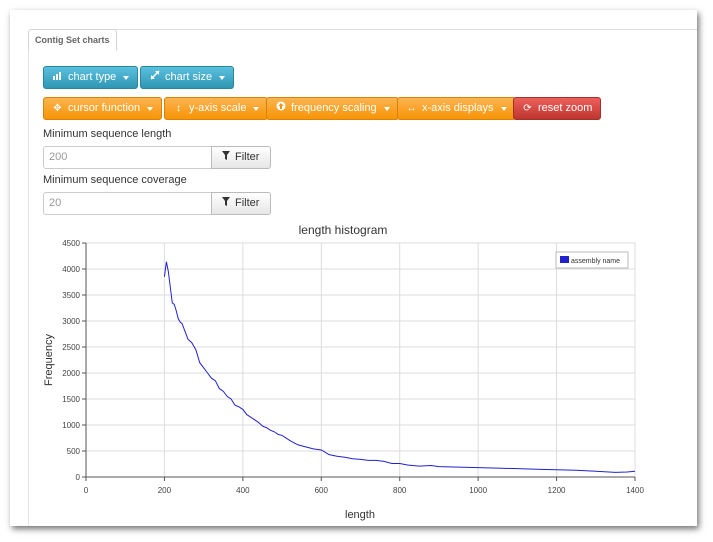 The width and height of the screenshot is (713, 542). I want to click on y-axis-scale-label: y-axis scale, so click(218, 108).